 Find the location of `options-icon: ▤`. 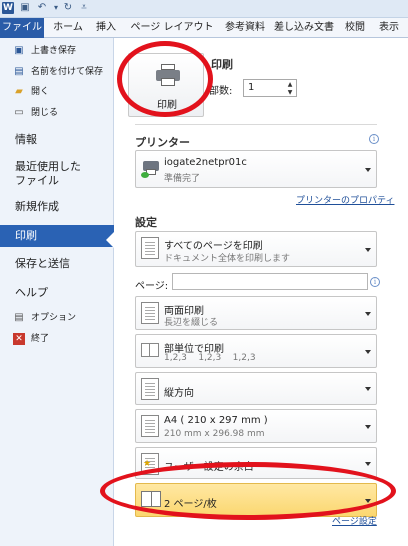

options-icon: ▤ is located at coordinates (19, 317).